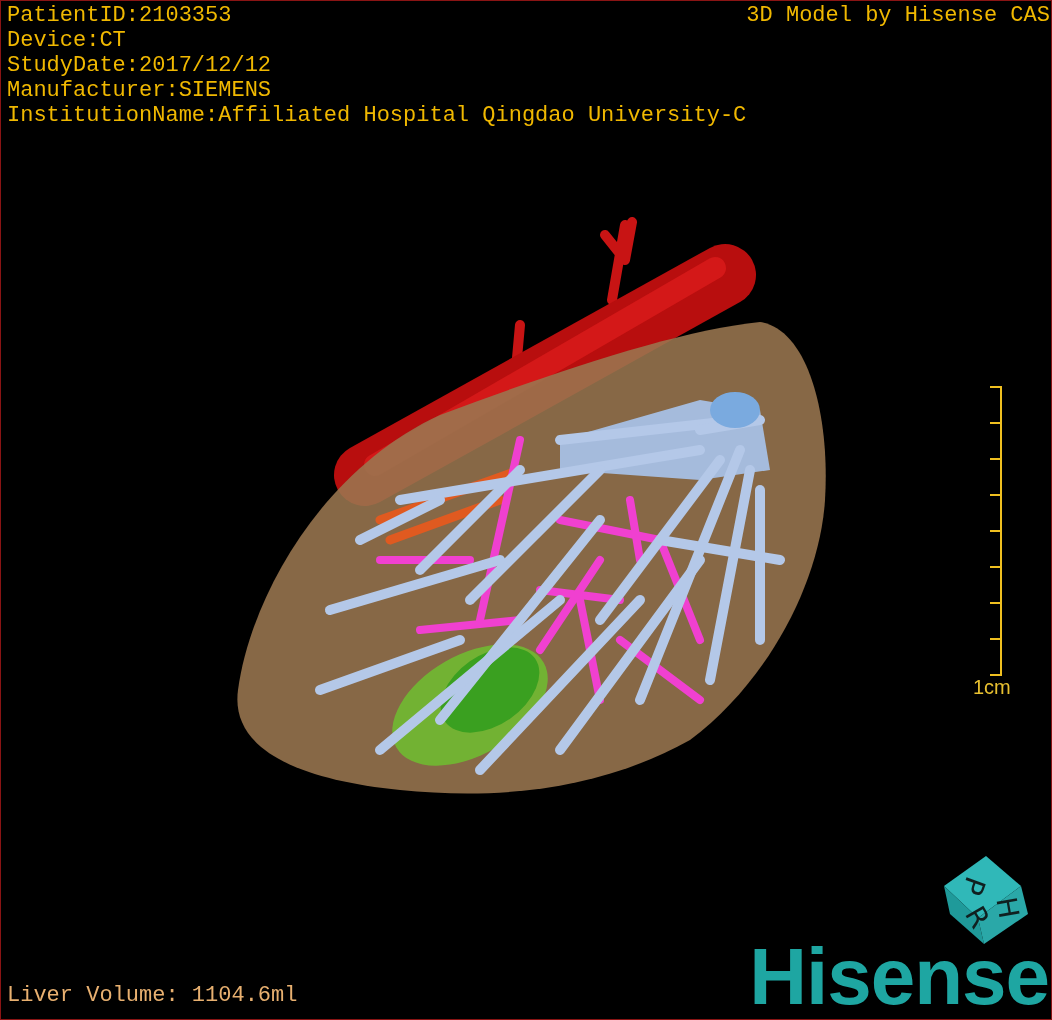 The height and width of the screenshot is (1020, 1052). Describe the element at coordinates (140, 90) in the screenshot. I see `study-info-text: Manufacturer:SIEMENS` at that location.